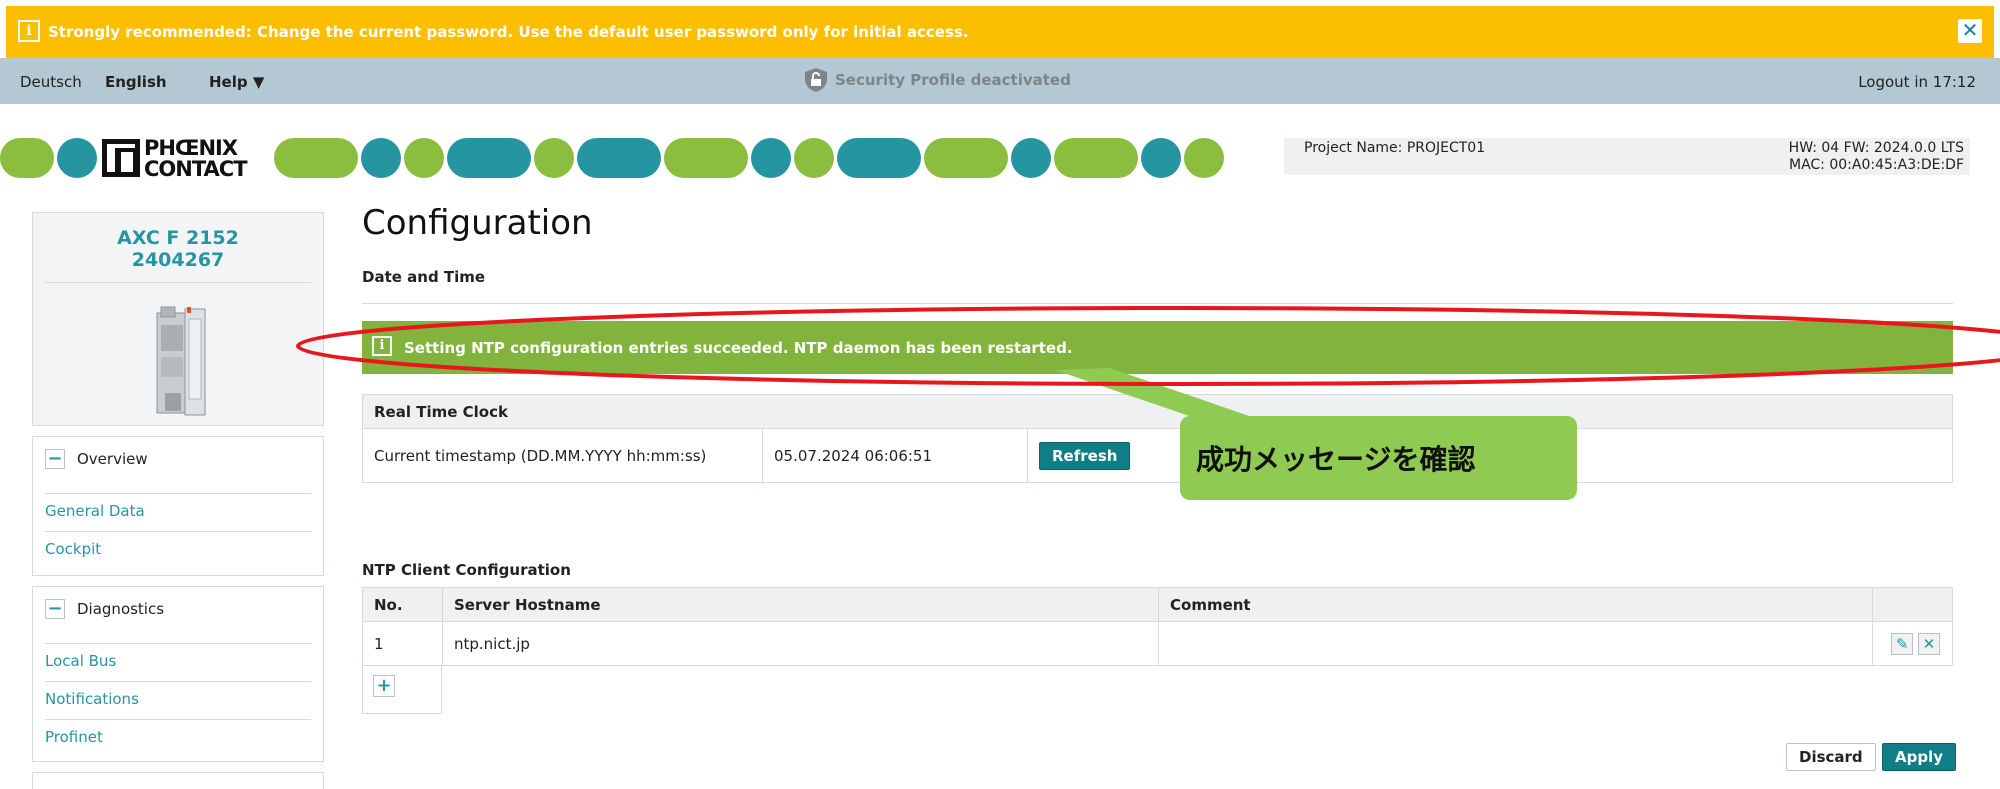 The height and width of the screenshot is (789, 2000). Describe the element at coordinates (1876, 148) in the screenshot. I see `hw-fw-version: HW: 04 FW: 2024.0.0 LTS` at that location.